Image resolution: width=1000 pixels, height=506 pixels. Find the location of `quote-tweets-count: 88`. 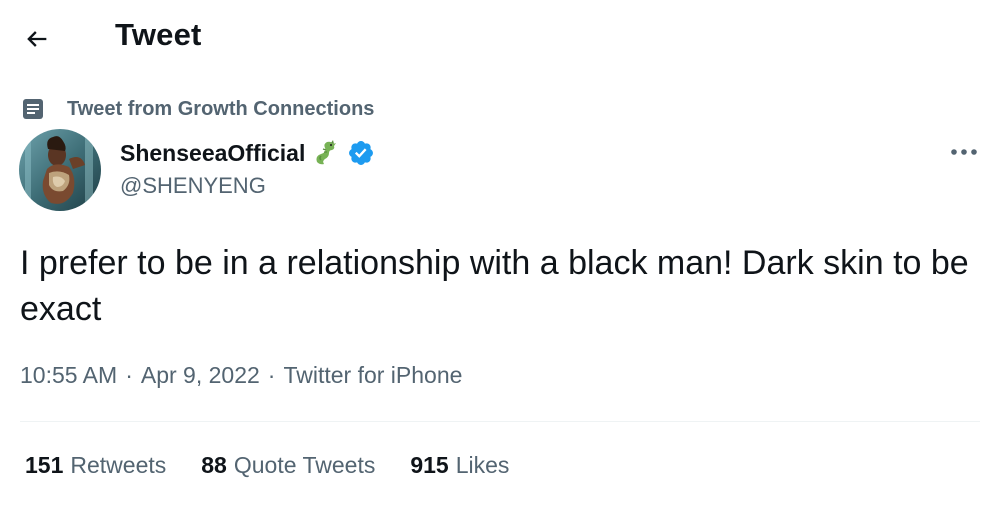

quote-tweets-count: 88 is located at coordinates (214, 465).